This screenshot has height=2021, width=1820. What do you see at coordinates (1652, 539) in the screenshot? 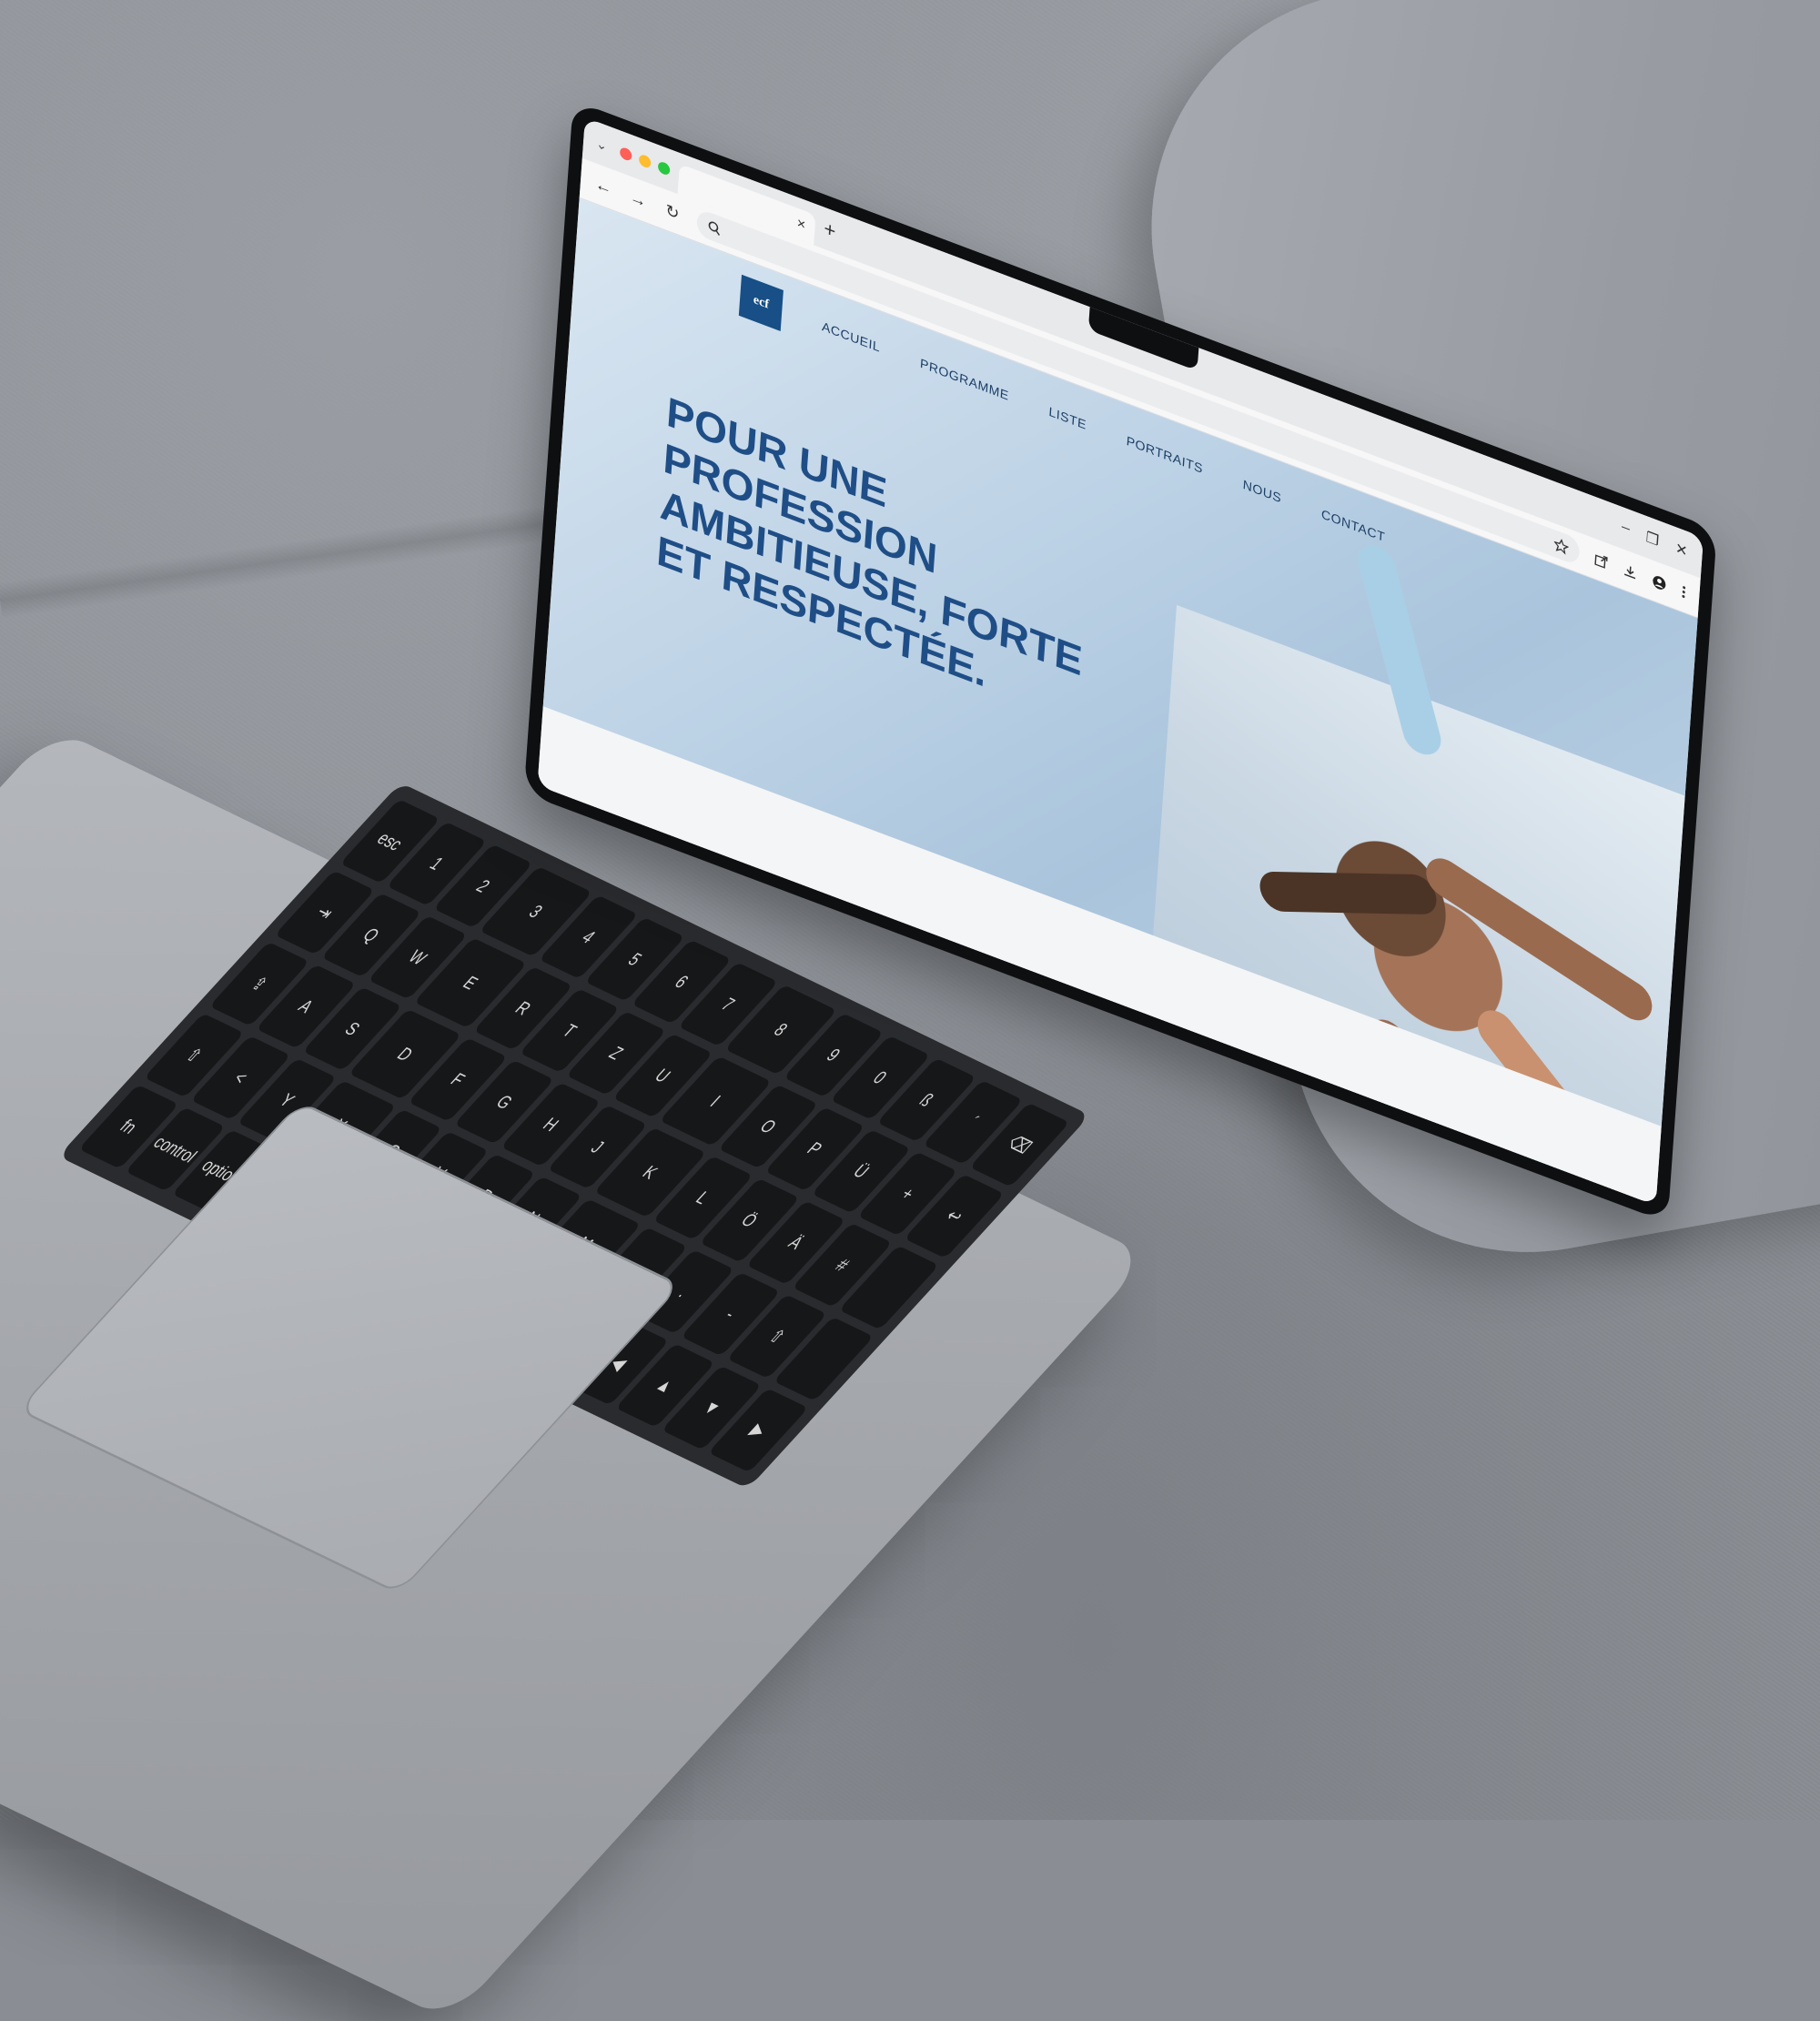
I see `restore-icon: ❐` at bounding box center [1652, 539].